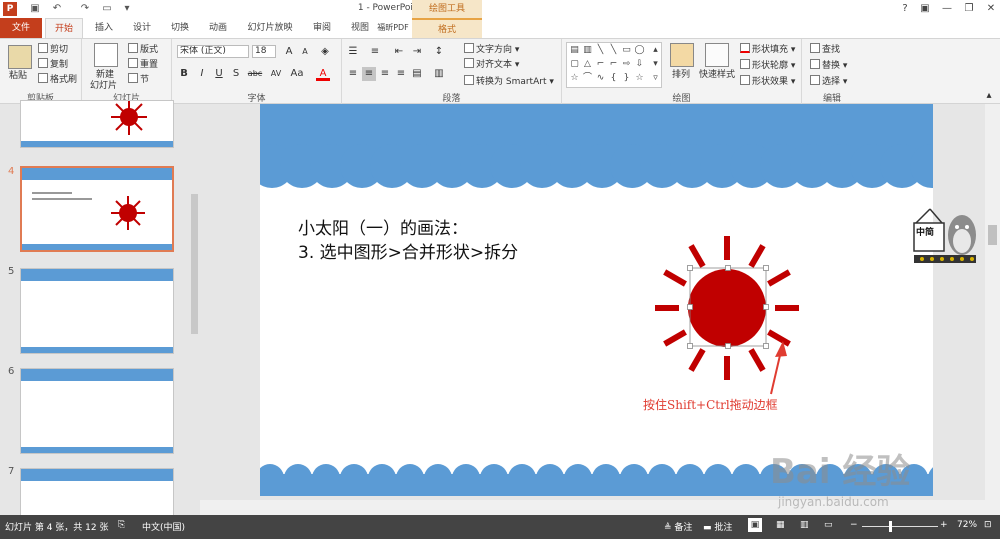 This screenshot has height=539, width=1000. Describe the element at coordinates (369, 74) in the screenshot. I see `align-center-icon: ≡` at that location.